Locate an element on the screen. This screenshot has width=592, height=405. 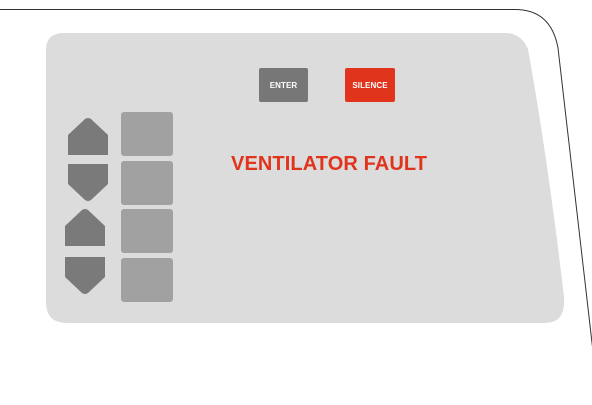
enter-button: ENTER is located at coordinates (283, 85).